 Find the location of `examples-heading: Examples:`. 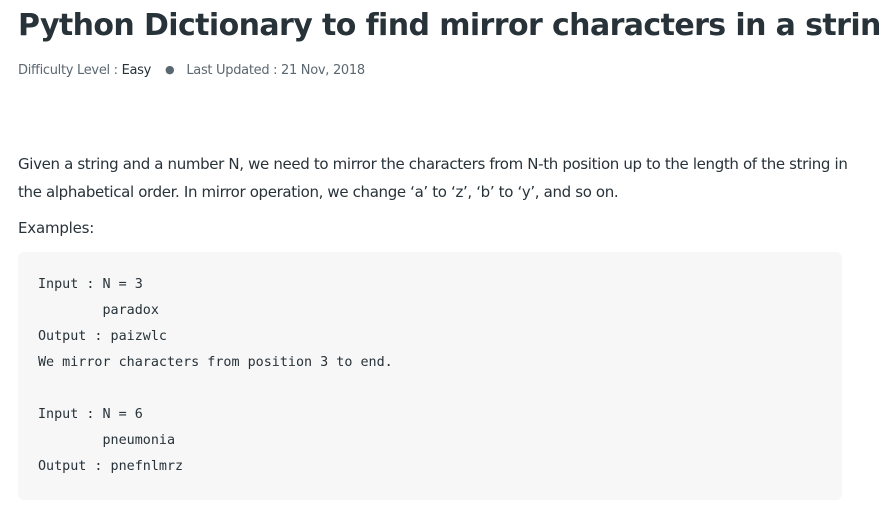

examples-heading: Examples: is located at coordinates (56, 228).